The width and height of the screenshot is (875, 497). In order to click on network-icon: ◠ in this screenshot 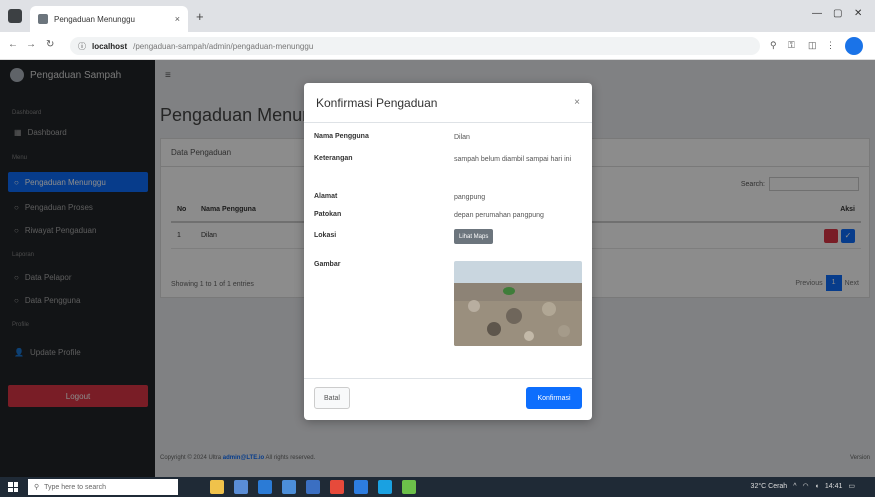, I will do `click(806, 486)`.